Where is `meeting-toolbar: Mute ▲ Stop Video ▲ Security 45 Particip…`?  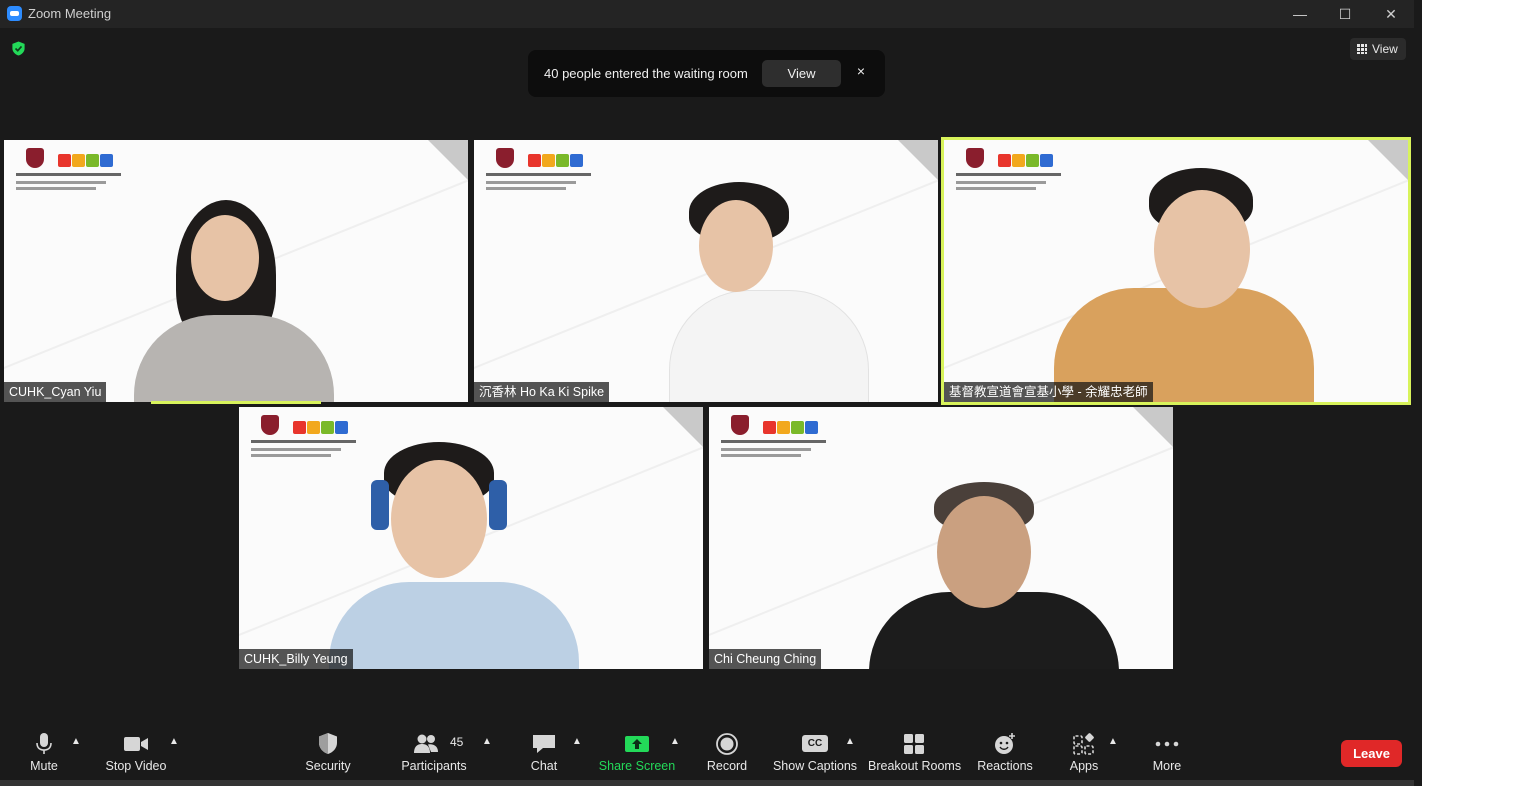 meeting-toolbar: Mute ▲ Stop Video ▲ Security 45 Particip… is located at coordinates (710, 754).